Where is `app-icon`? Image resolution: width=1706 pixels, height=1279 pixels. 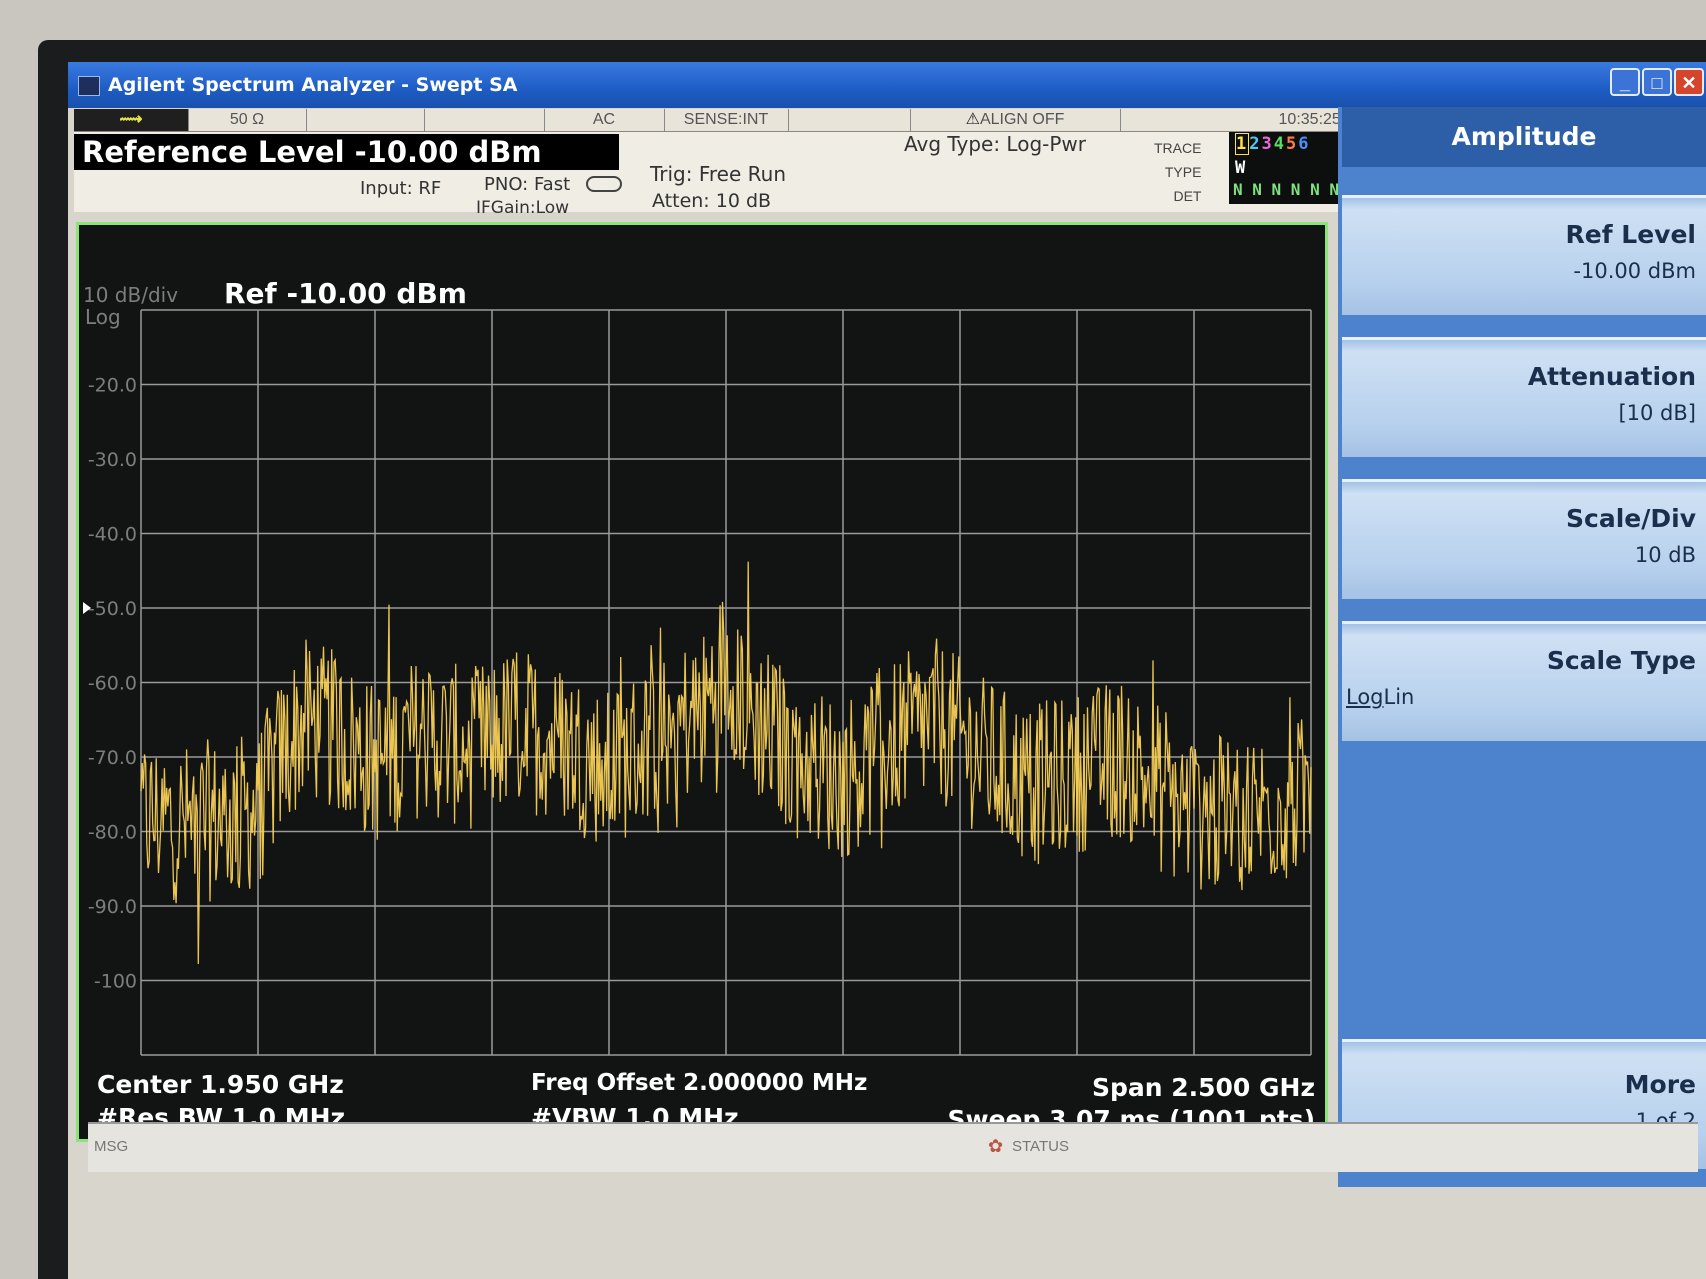
app-icon is located at coordinates (89, 86).